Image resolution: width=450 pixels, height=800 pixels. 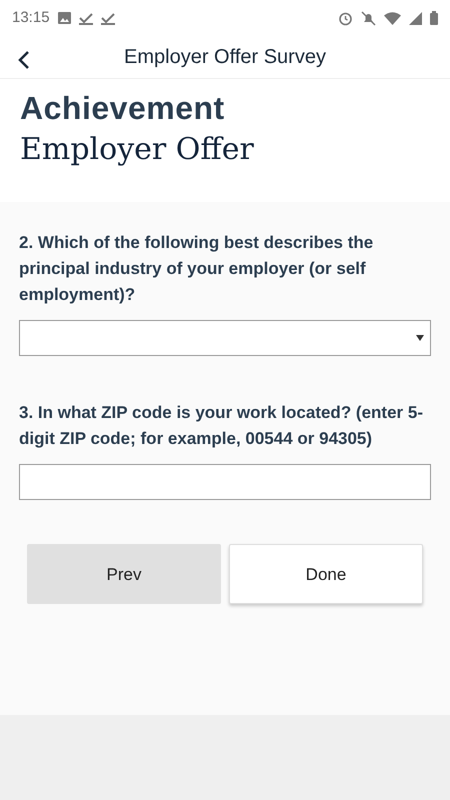 I want to click on done-button: Done, so click(x=326, y=574).